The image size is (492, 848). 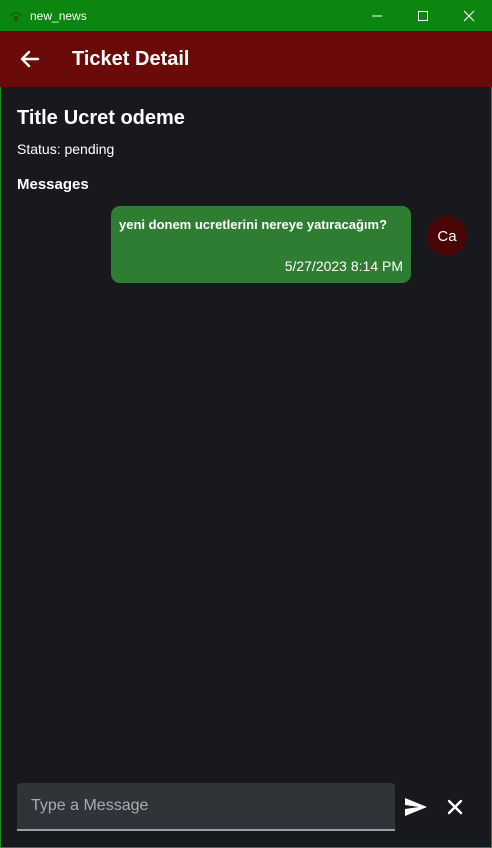 What do you see at coordinates (16, 16) in the screenshot?
I see `app-icon` at bounding box center [16, 16].